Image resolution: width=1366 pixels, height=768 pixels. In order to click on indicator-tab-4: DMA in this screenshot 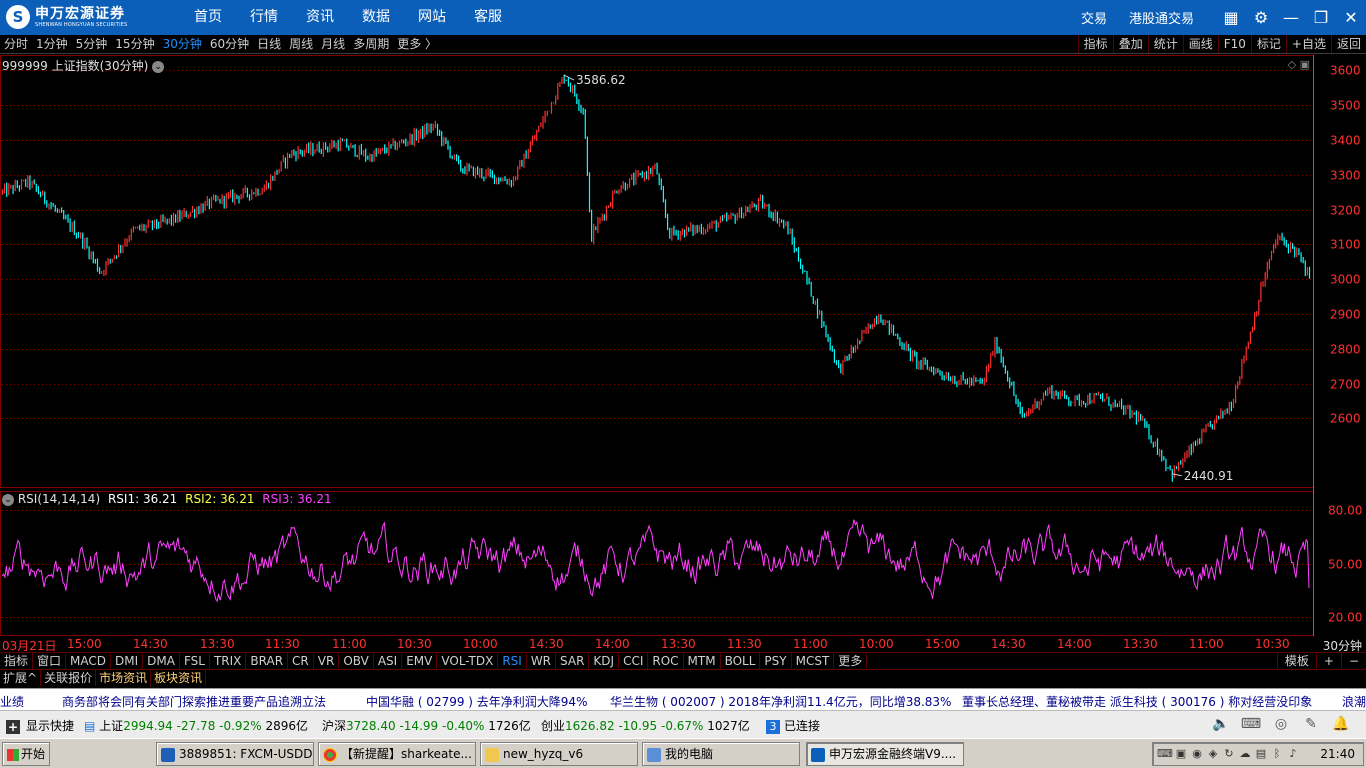, I will do `click(161, 661)`.